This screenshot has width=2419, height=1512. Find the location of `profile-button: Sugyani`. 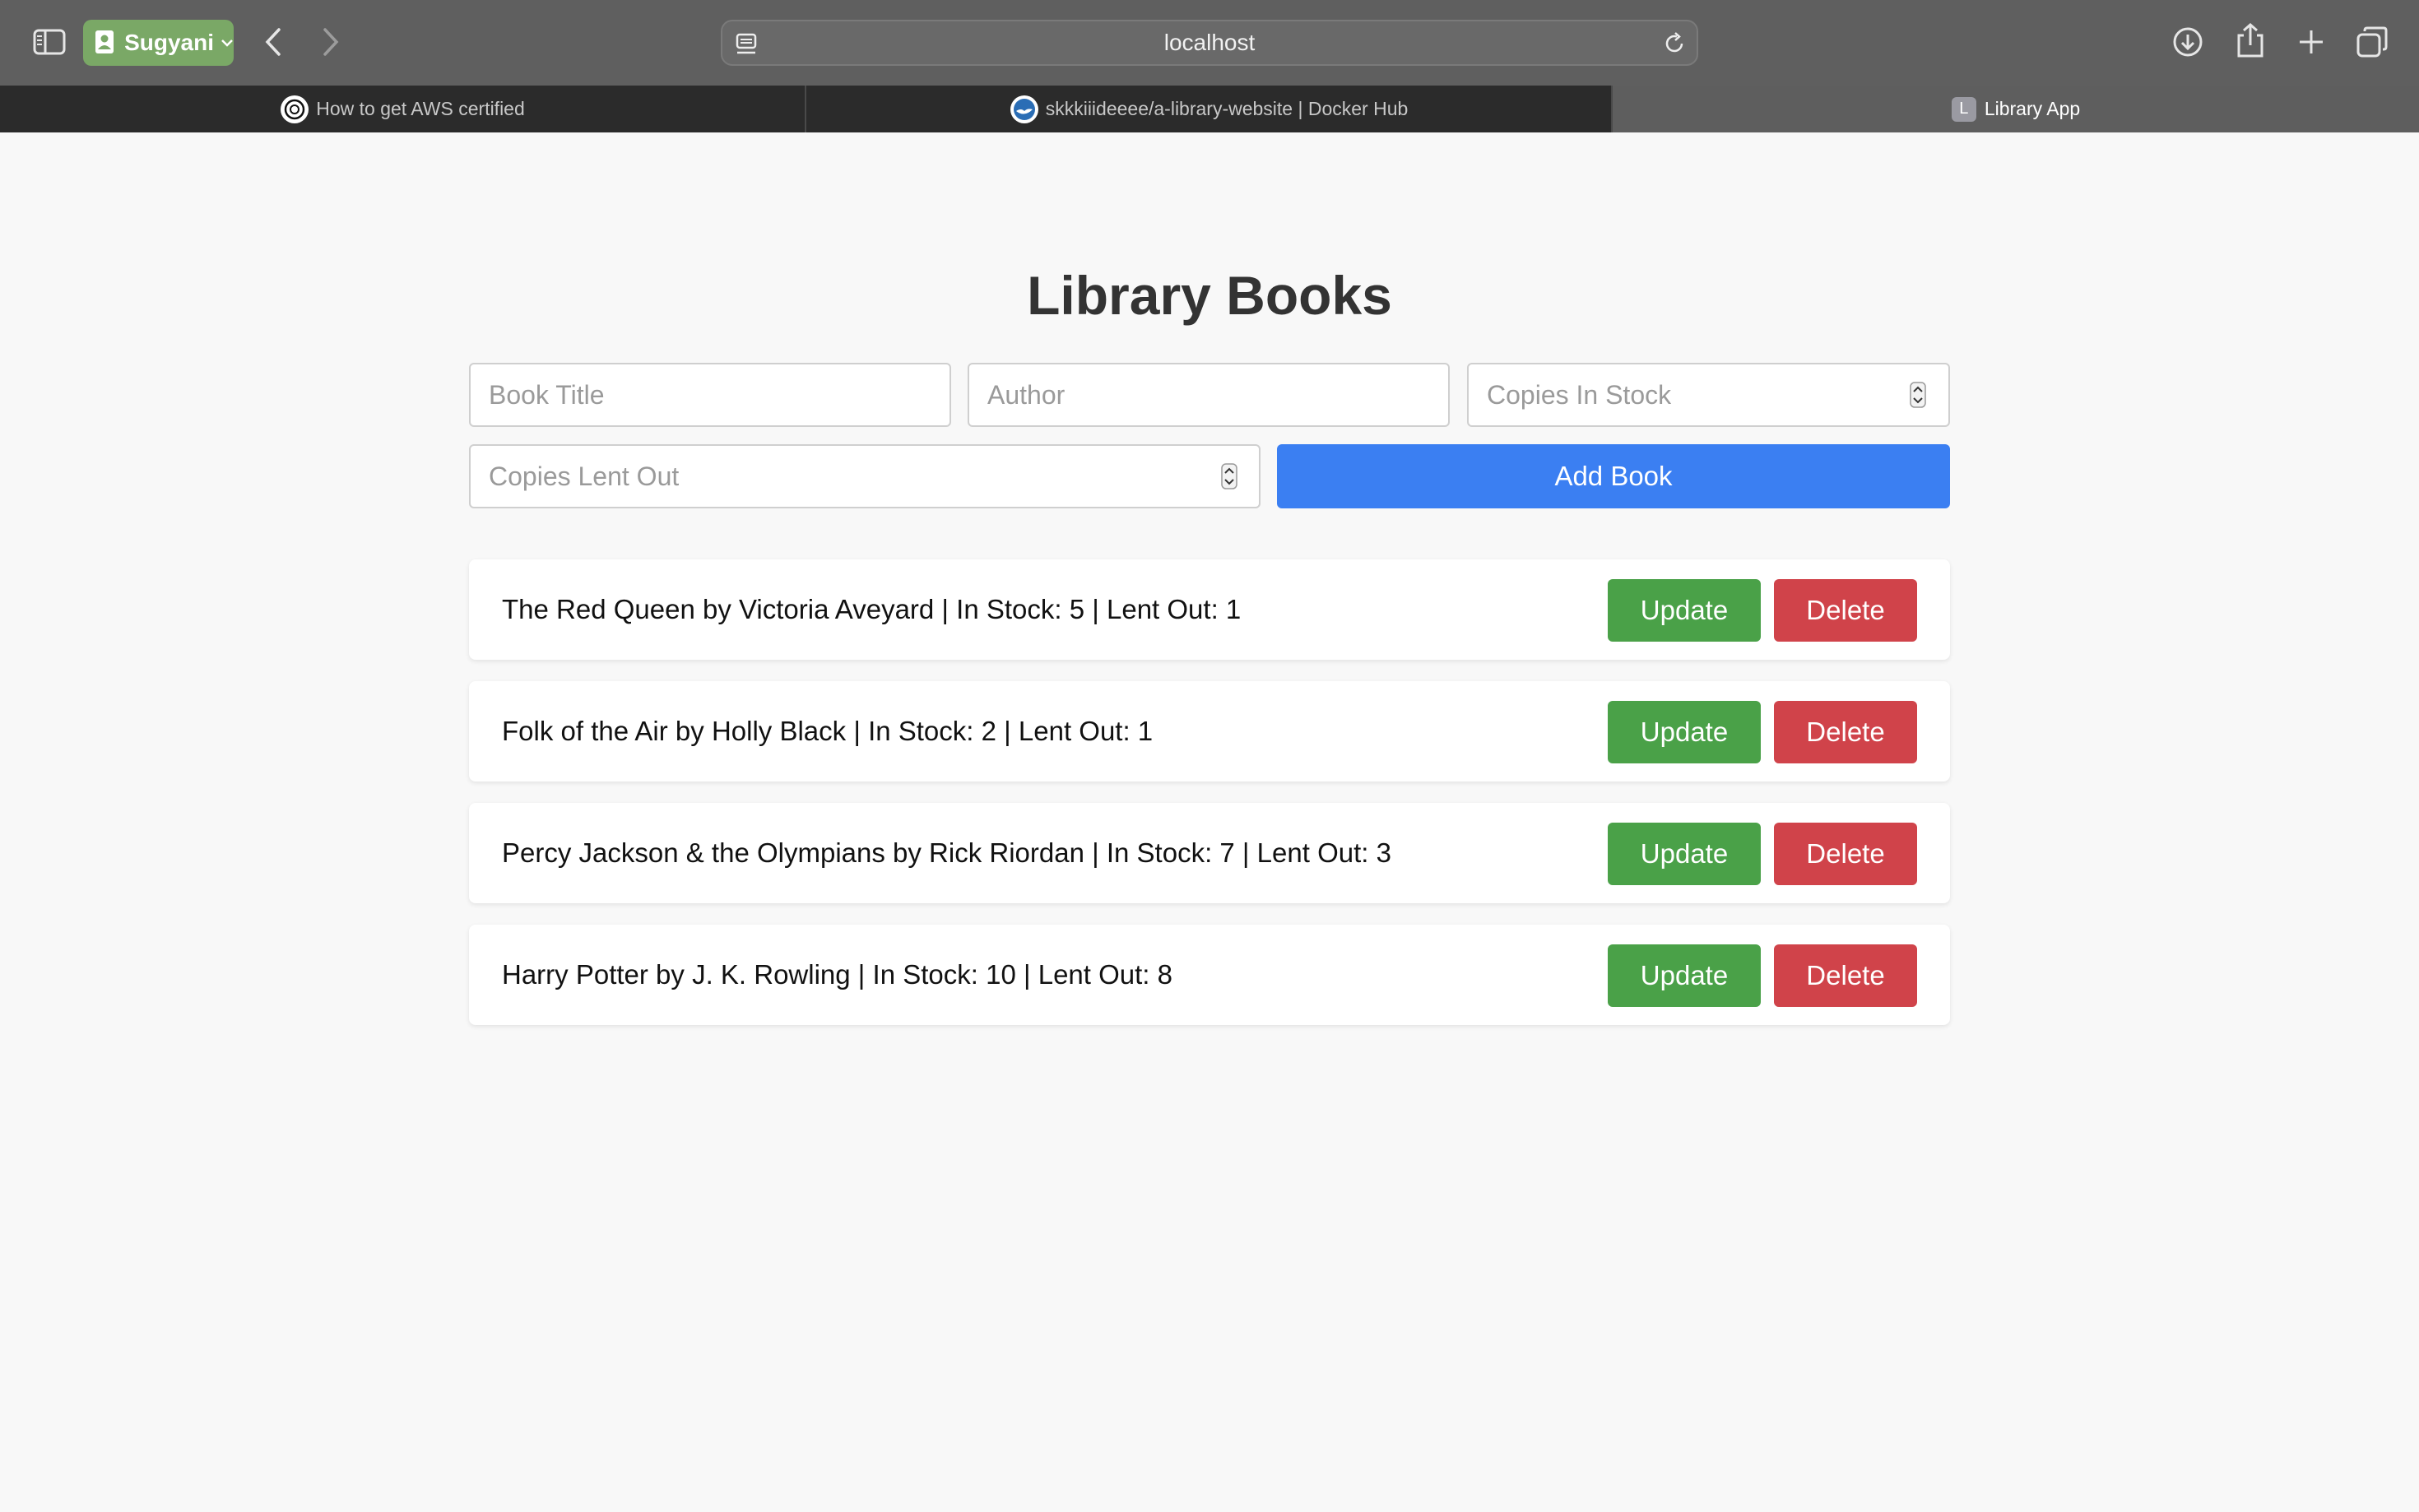

profile-button: Sugyani is located at coordinates (158, 43).